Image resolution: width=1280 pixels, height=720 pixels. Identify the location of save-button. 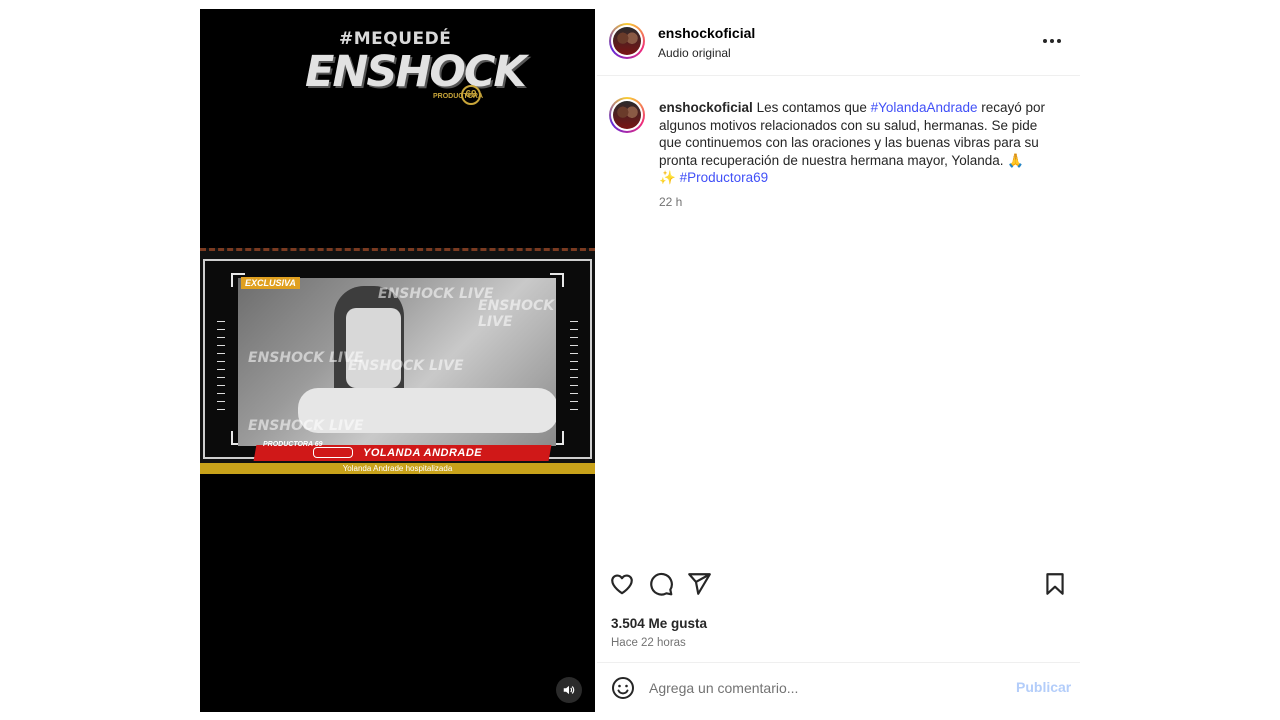
(1055, 584).